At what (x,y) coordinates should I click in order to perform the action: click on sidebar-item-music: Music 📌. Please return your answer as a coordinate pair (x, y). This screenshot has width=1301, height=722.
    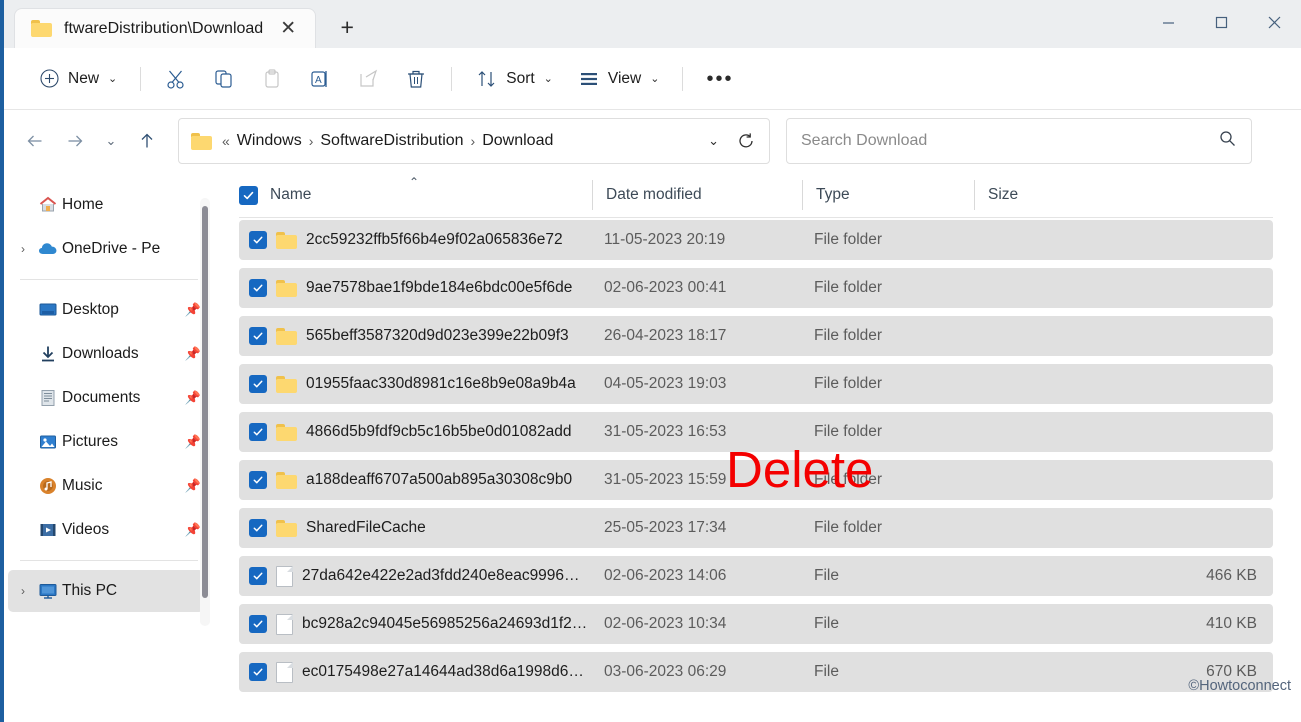
    Looking at the image, I should click on (106, 486).